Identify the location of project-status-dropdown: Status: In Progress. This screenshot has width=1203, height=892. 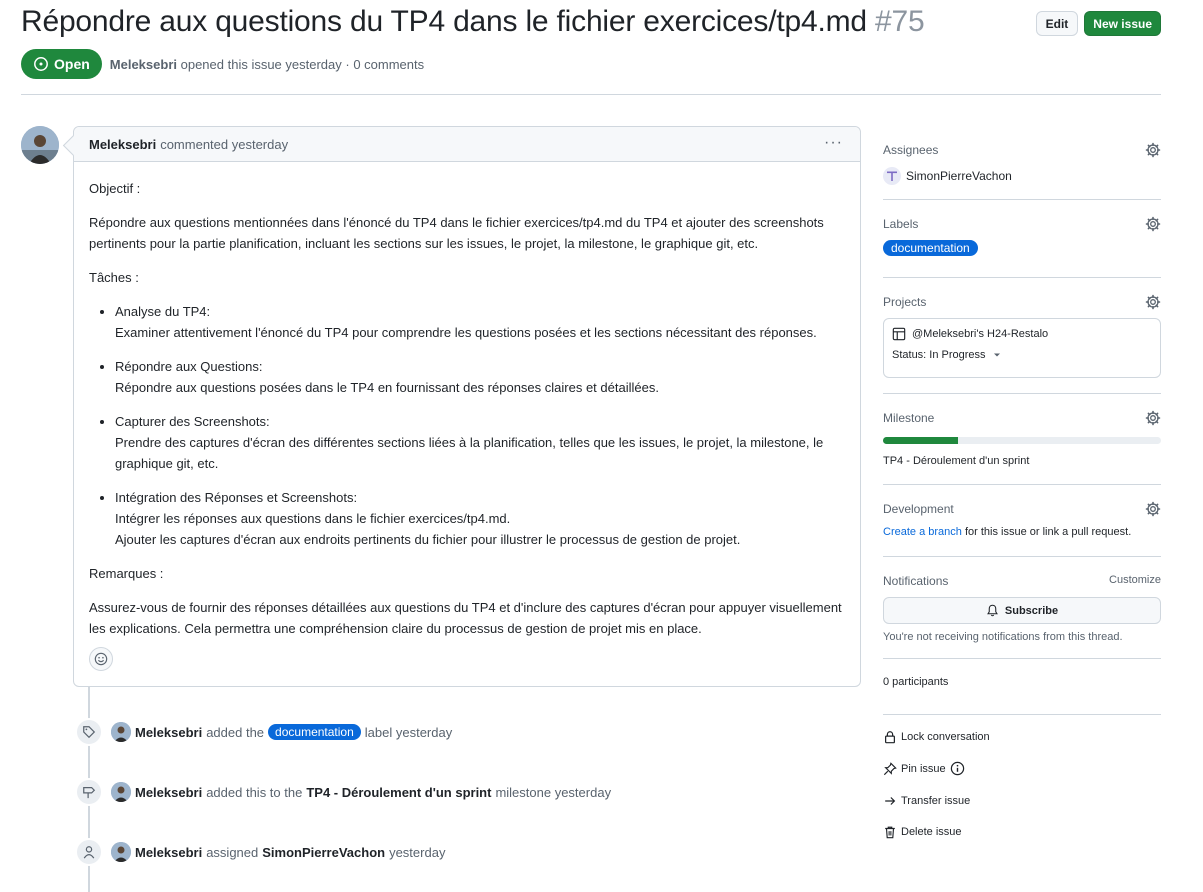
(1022, 355).